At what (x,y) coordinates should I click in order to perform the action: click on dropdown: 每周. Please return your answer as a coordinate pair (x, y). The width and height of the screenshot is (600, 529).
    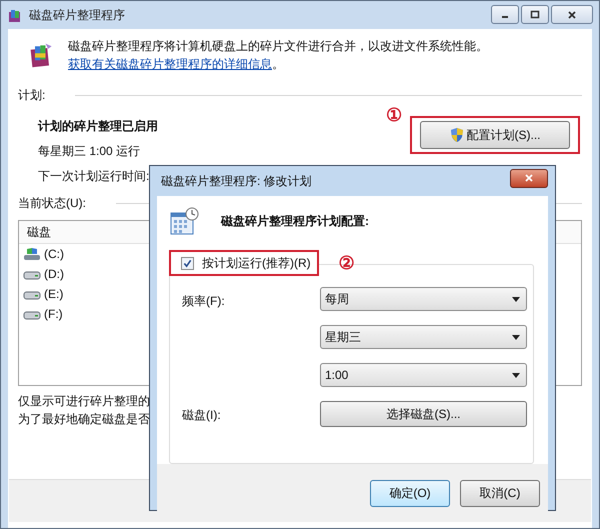
    Looking at the image, I should click on (423, 299).